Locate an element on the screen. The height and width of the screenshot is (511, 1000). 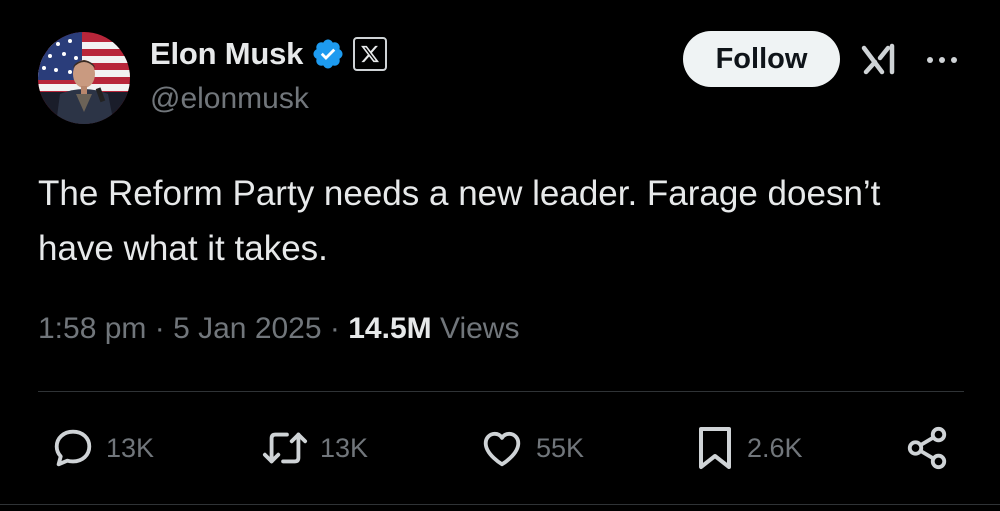
share-icon is located at coordinates (927, 448).